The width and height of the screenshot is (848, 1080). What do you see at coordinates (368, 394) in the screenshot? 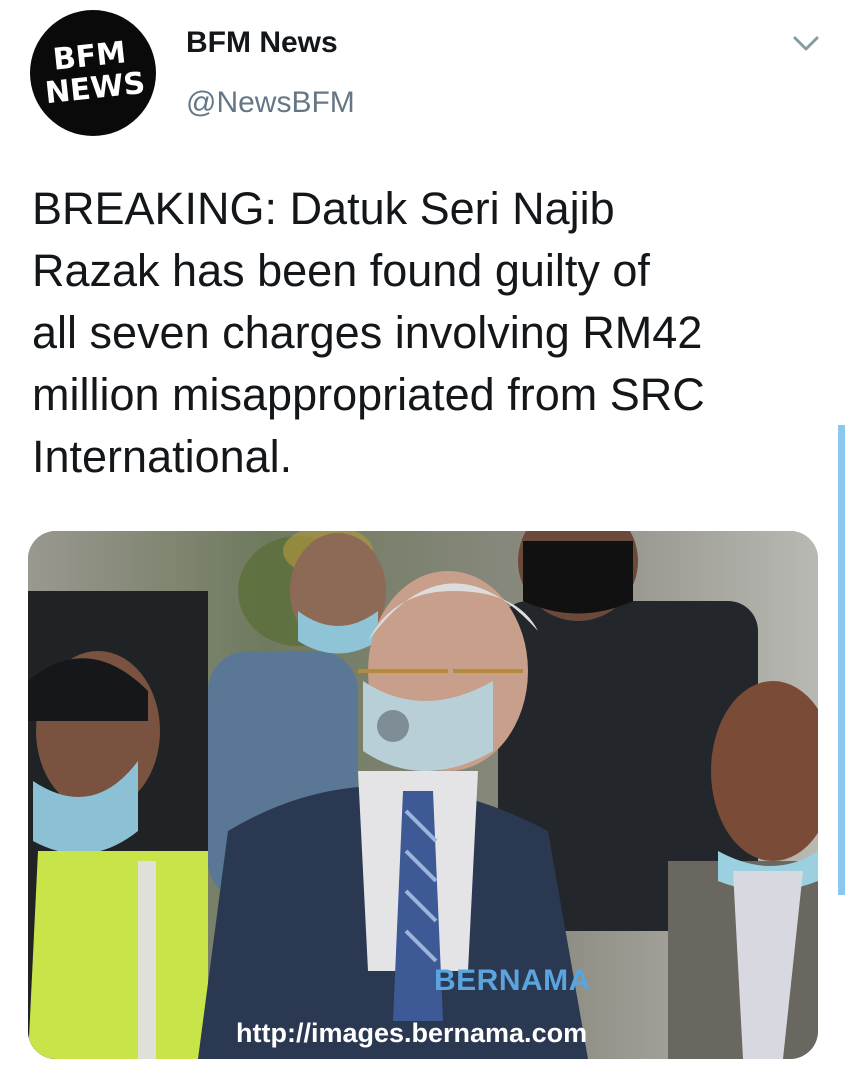
I see `tweet-line: million misappropriated from SRC` at bounding box center [368, 394].